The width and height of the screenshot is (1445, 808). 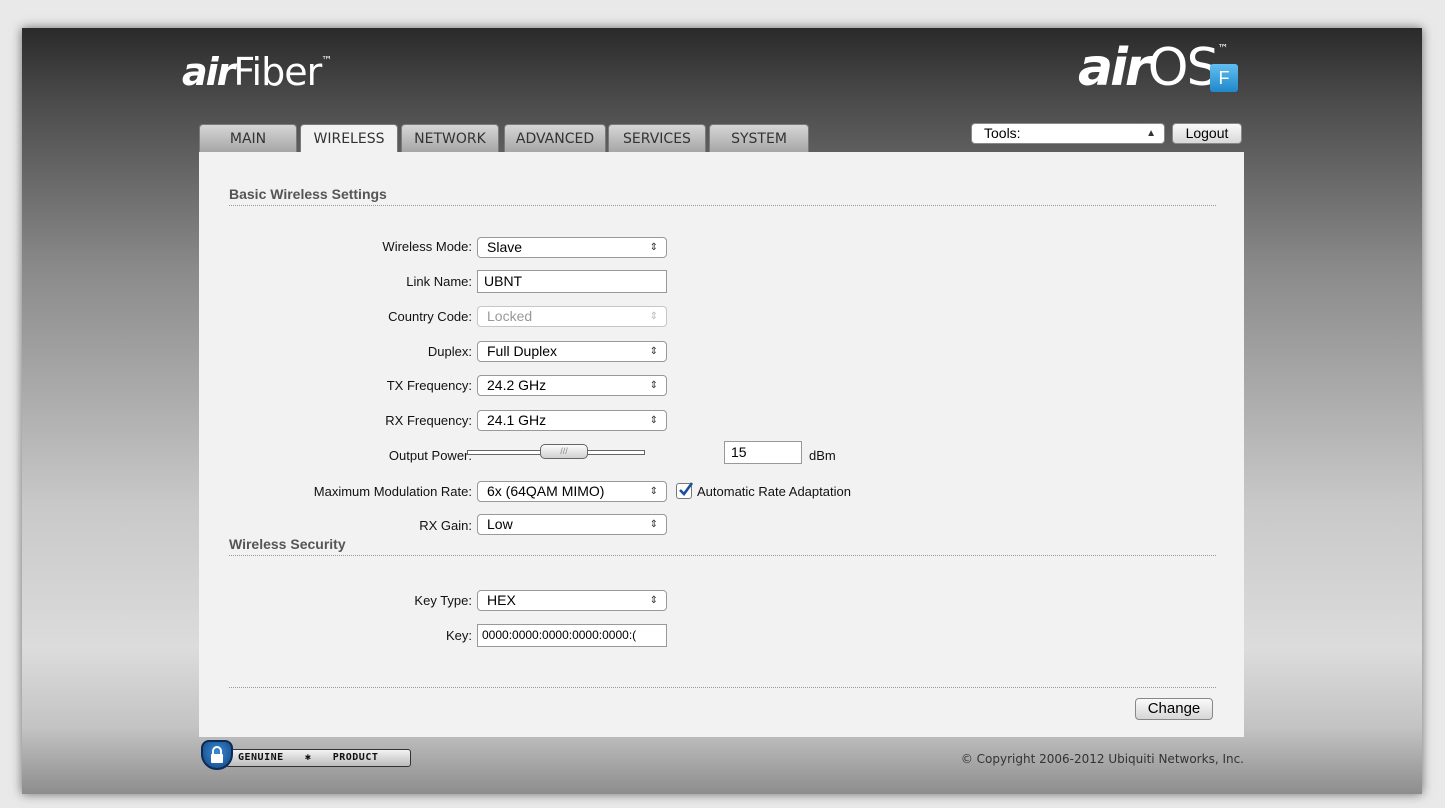 What do you see at coordinates (572, 351) in the screenshot?
I see `duplex-select: Full Duplex ⇕` at bounding box center [572, 351].